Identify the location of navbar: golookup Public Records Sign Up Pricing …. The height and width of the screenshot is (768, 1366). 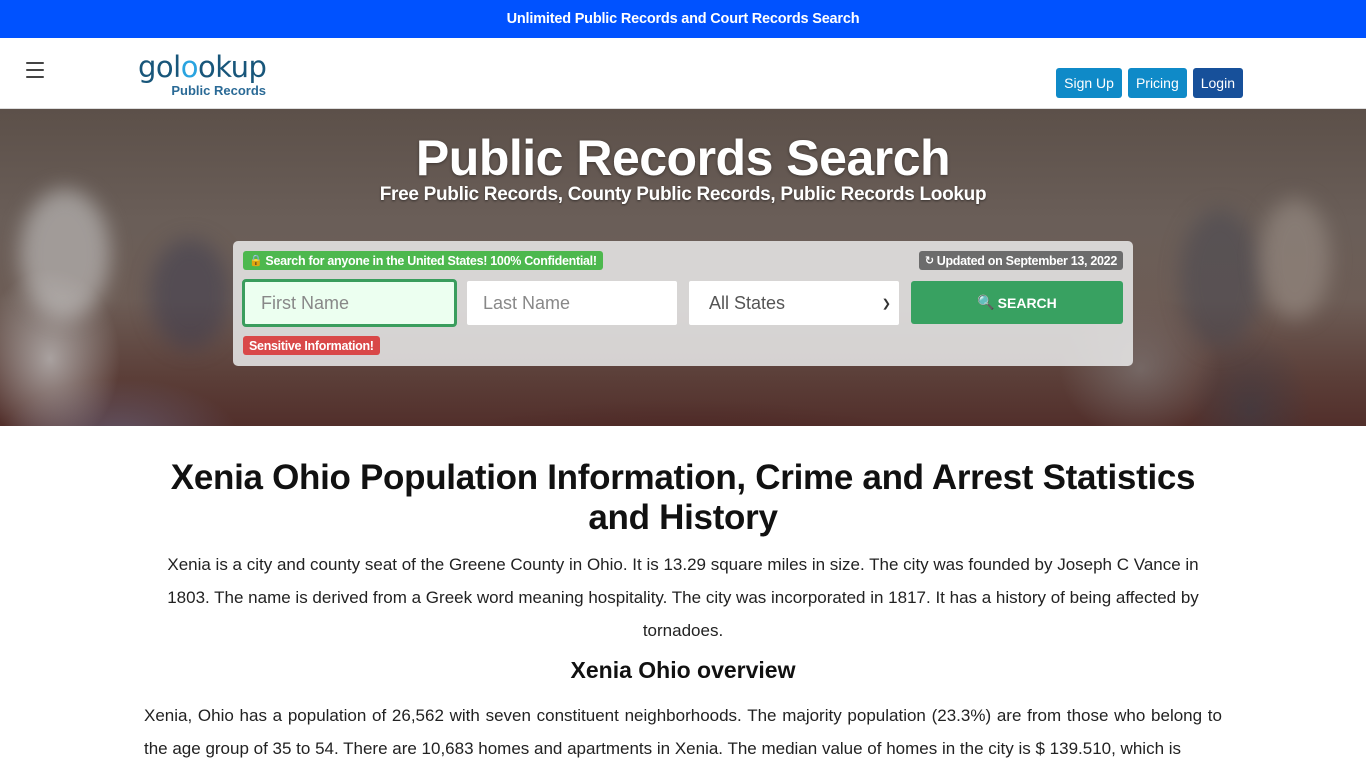
(683, 73).